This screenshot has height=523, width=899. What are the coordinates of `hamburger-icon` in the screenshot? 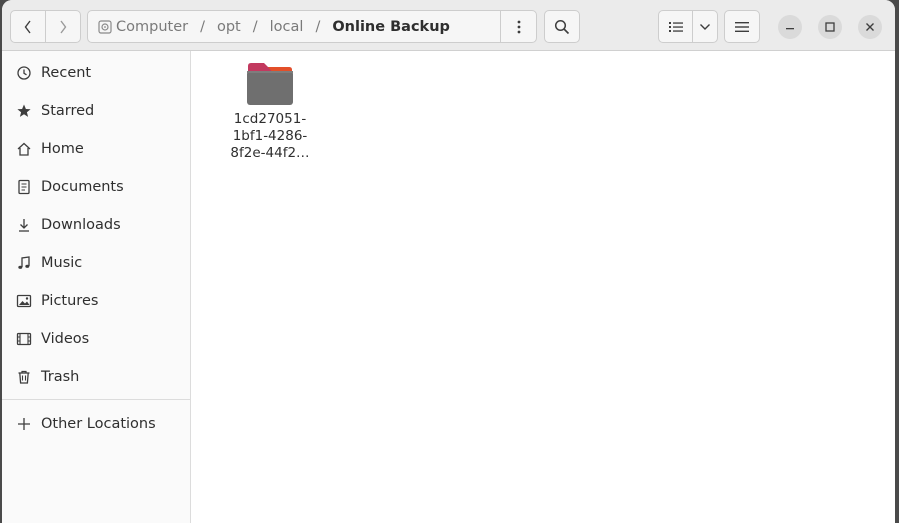 It's located at (742, 26).